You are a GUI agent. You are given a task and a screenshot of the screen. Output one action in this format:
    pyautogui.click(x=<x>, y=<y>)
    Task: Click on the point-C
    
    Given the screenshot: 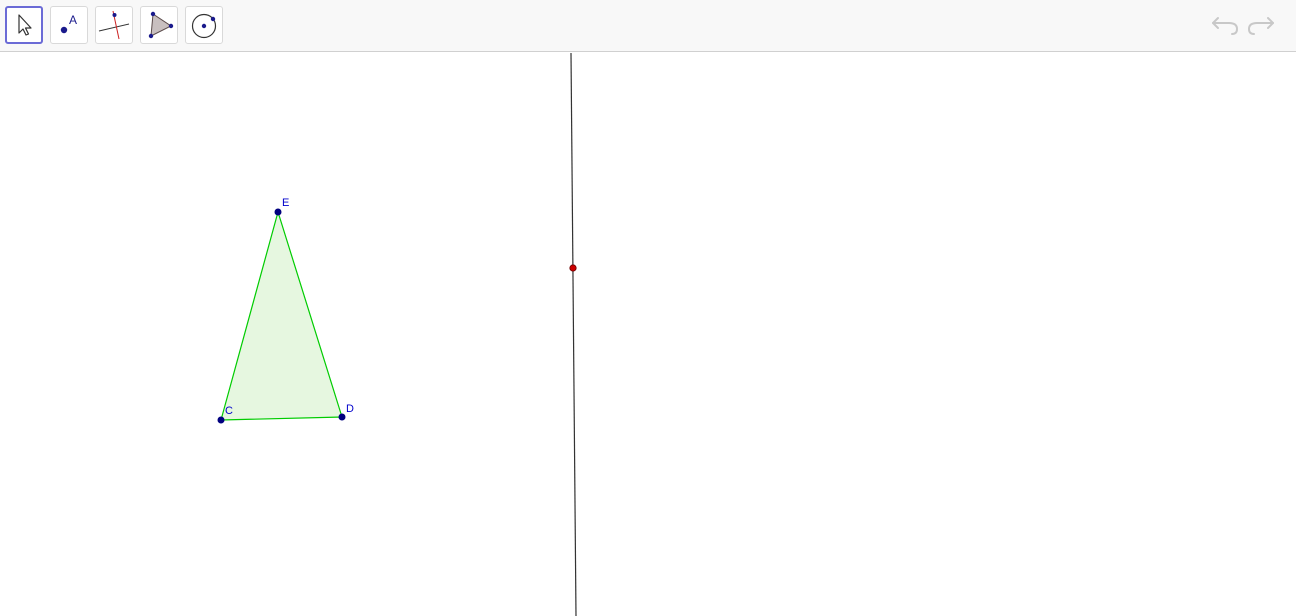 What is the action you would take?
    pyautogui.click(x=221, y=420)
    